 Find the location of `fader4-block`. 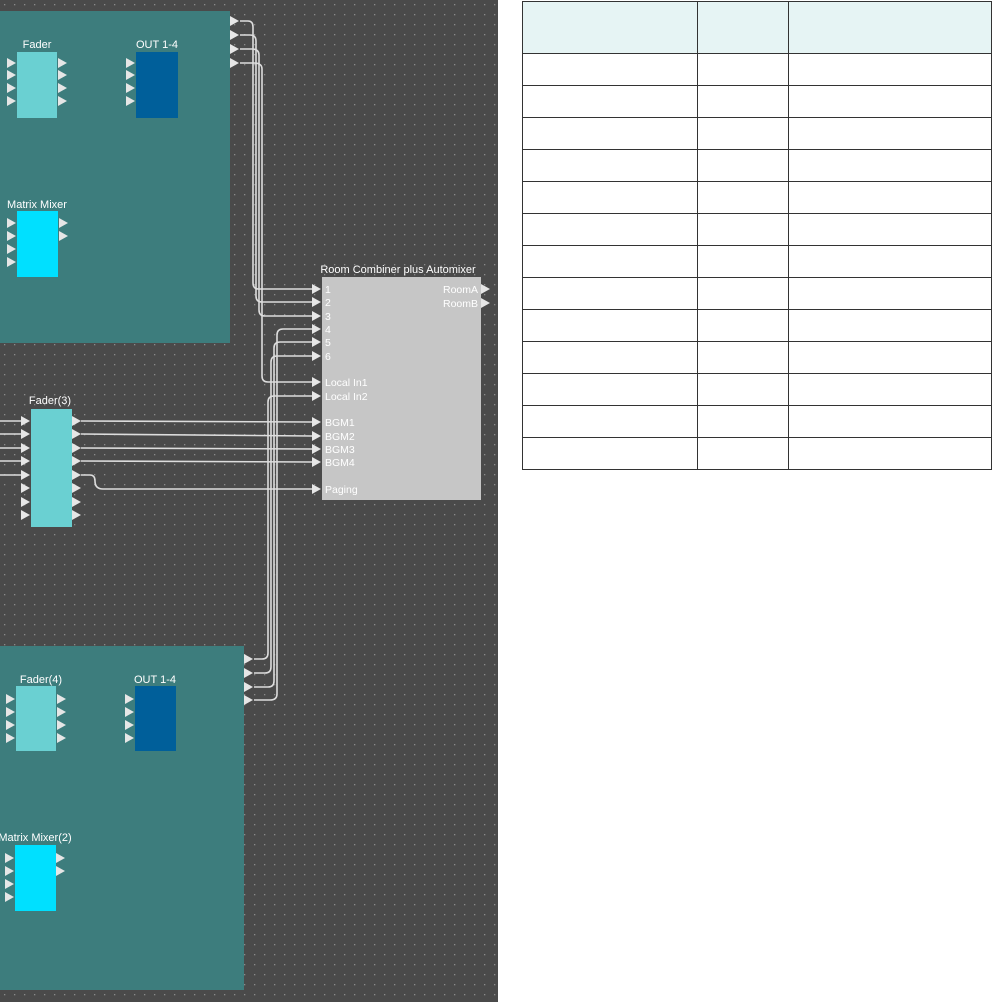

fader4-block is located at coordinates (36, 718).